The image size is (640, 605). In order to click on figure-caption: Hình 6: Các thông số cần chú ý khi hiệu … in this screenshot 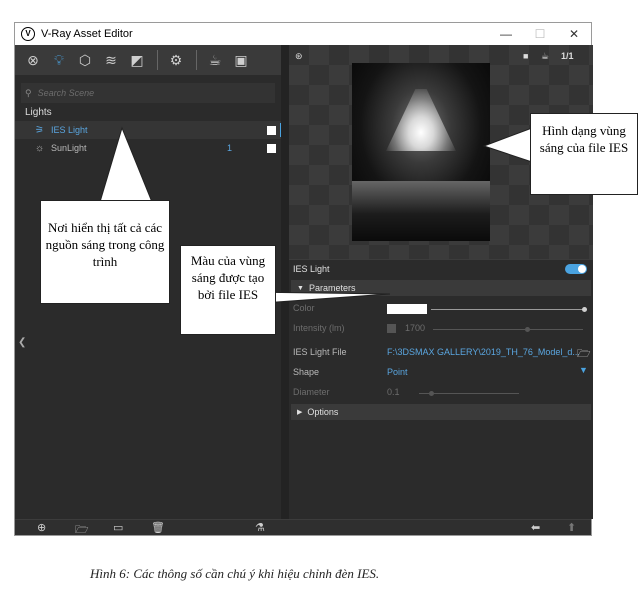, I will do `click(235, 573)`.